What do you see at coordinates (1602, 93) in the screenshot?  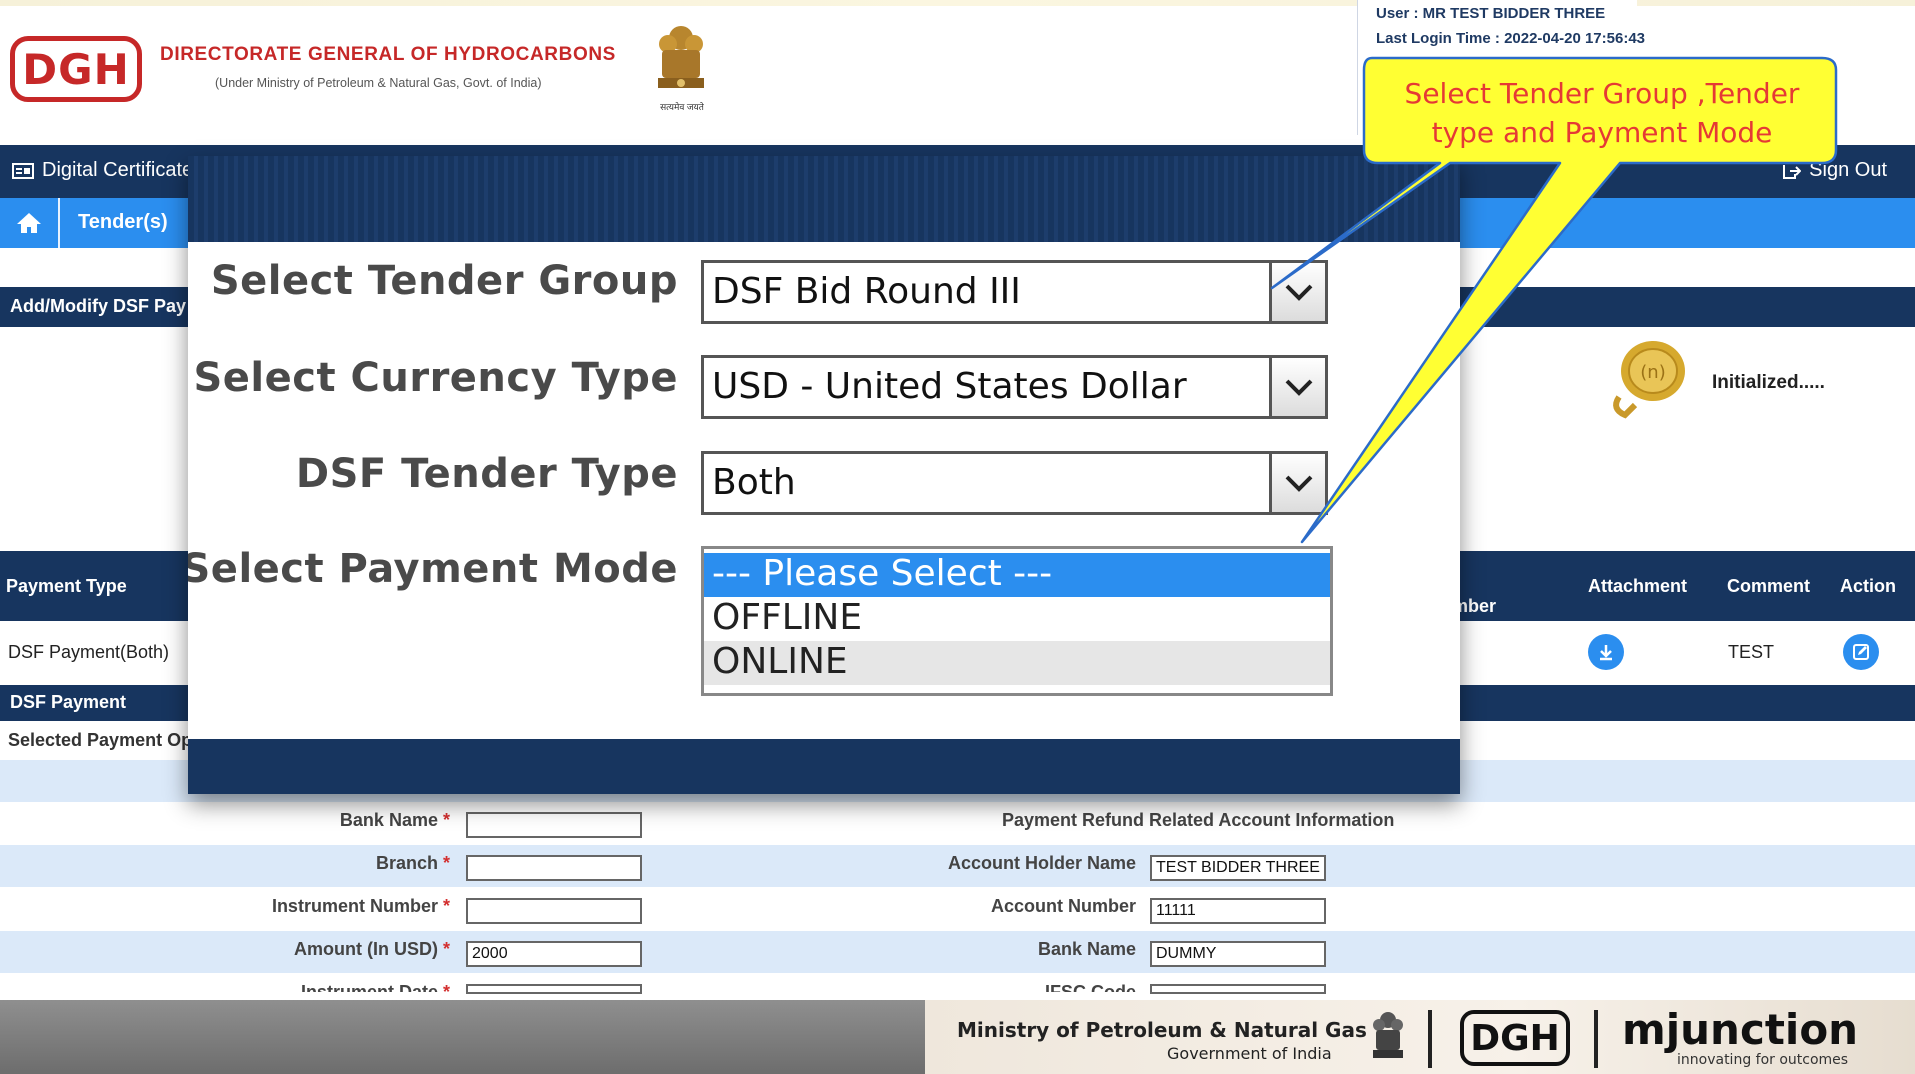 I see `callout-line-1: Select Tender Group ,Tender` at bounding box center [1602, 93].